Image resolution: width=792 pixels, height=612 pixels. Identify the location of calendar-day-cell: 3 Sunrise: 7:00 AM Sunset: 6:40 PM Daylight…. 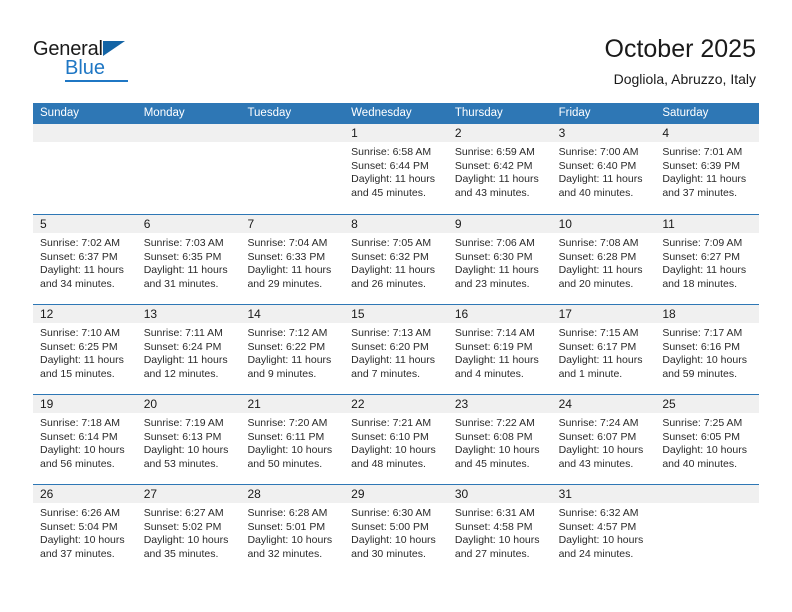
(603, 169).